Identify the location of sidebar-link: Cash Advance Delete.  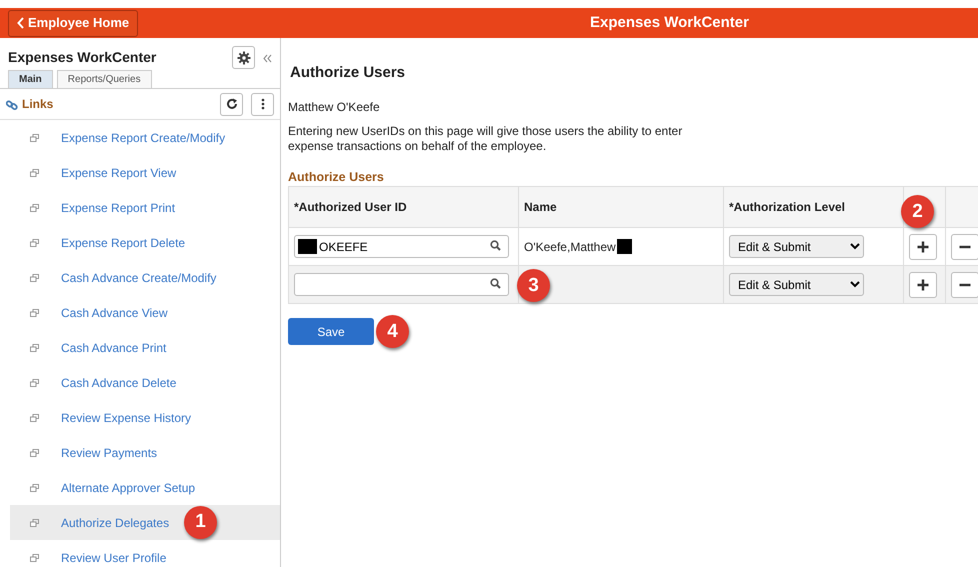
(118, 383).